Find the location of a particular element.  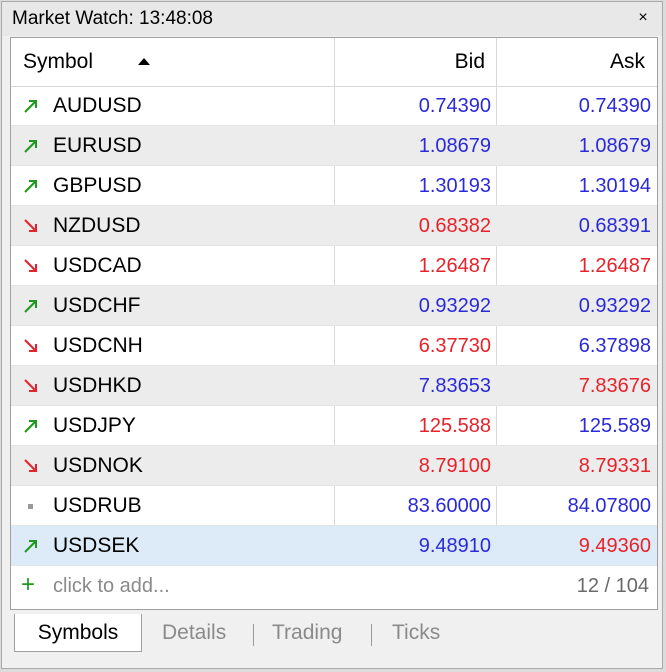

title-bar: Market Watch: 13:48:08 × is located at coordinates (332, 19).